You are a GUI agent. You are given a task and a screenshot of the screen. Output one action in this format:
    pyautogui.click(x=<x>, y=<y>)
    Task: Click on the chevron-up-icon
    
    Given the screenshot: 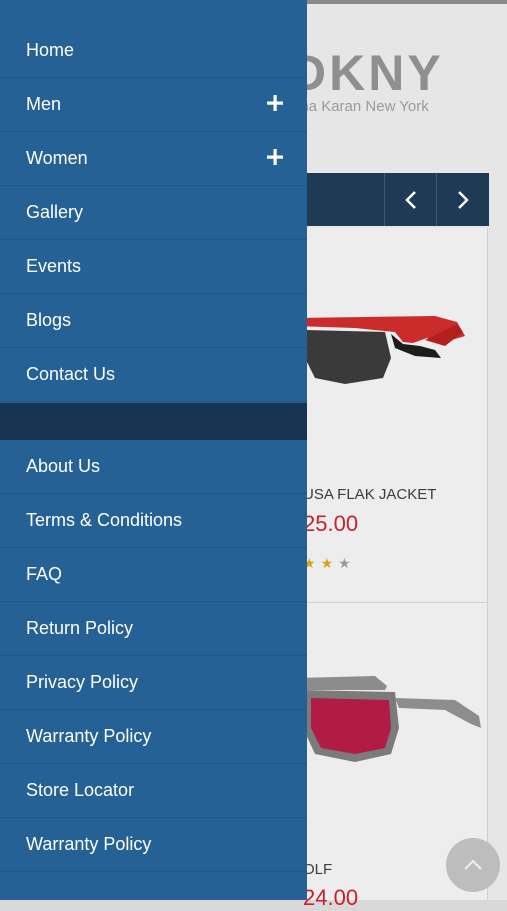 What is the action you would take?
    pyautogui.click(x=473, y=864)
    